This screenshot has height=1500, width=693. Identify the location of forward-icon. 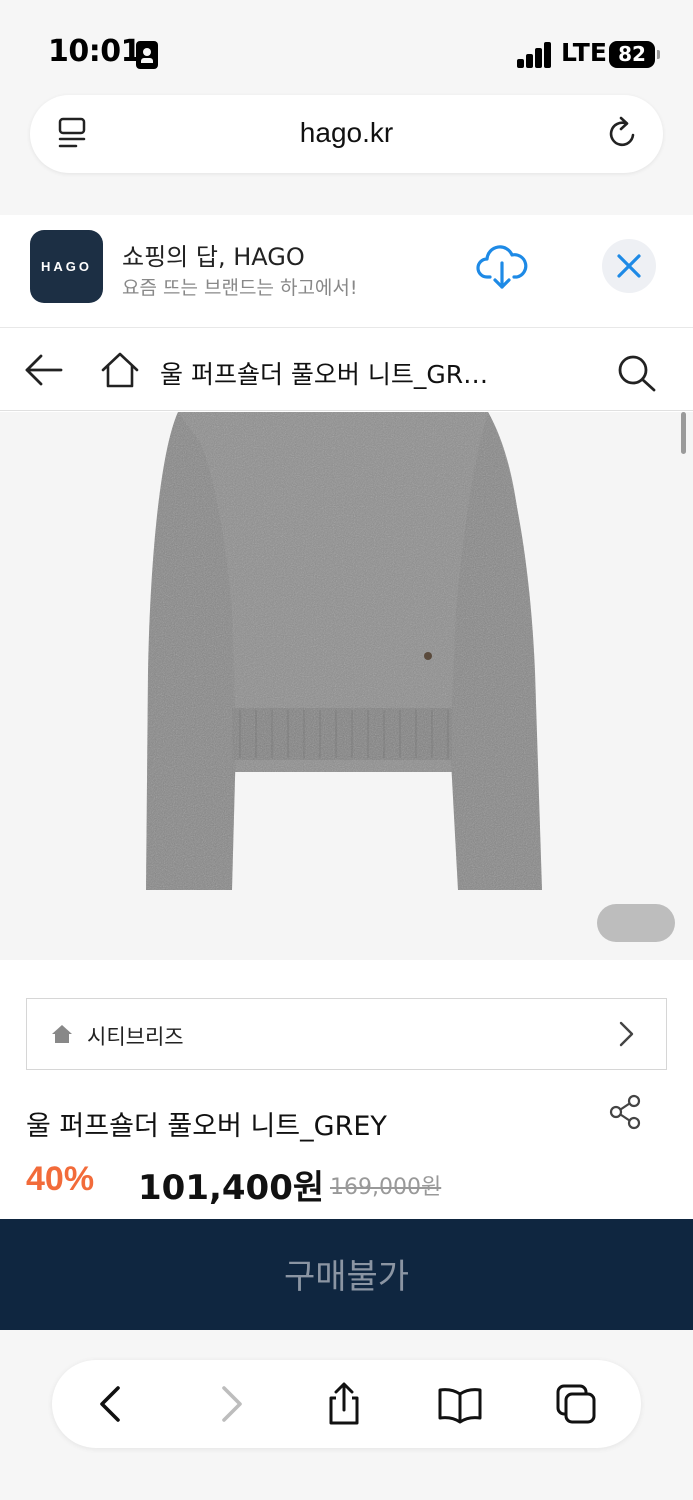
(230, 1404).